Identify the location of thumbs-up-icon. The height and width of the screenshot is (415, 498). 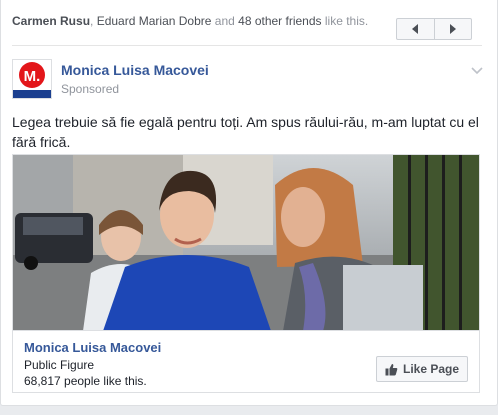
(391, 369).